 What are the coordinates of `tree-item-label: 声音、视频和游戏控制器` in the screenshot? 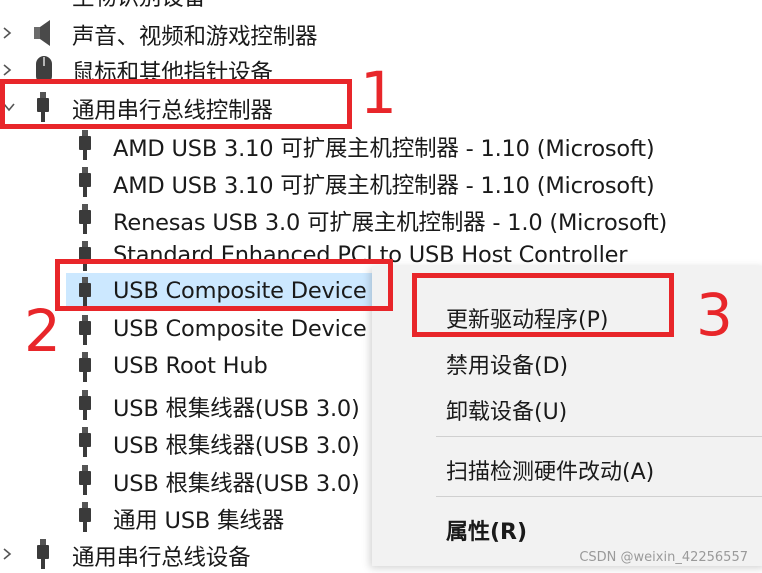 It's located at (195, 37).